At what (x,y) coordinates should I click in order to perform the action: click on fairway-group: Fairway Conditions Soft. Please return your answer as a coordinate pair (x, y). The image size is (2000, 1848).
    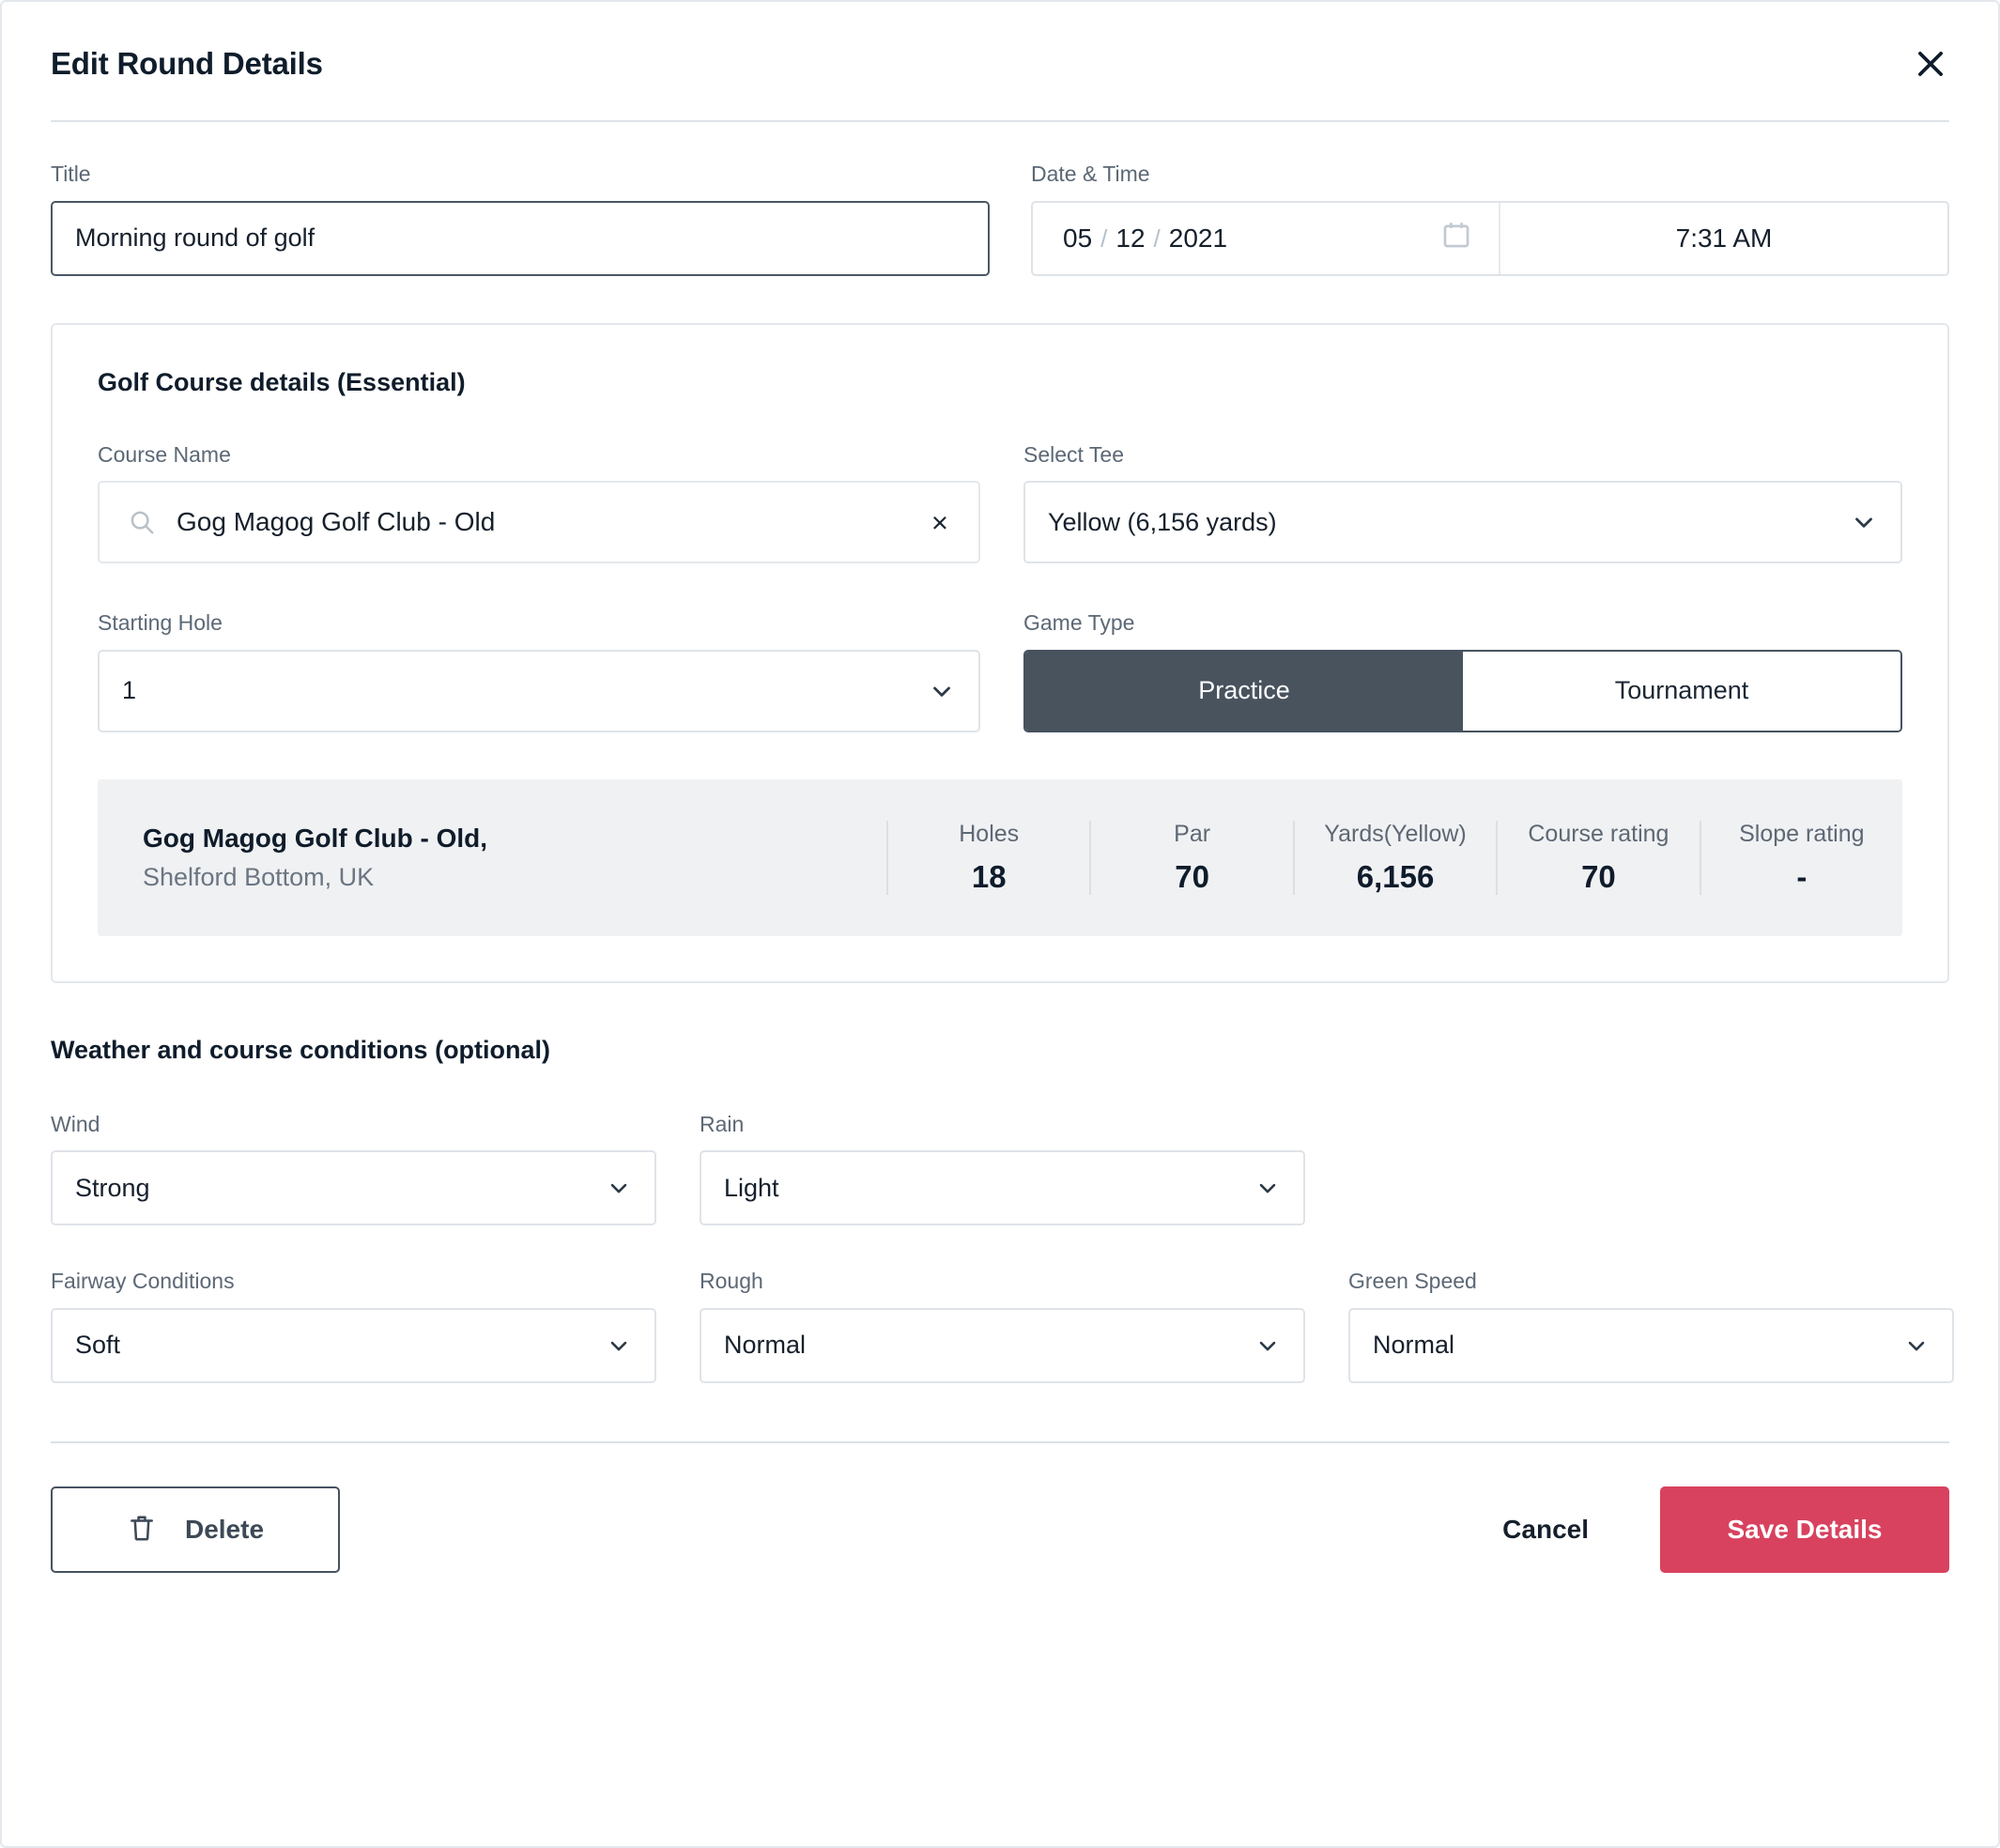
    Looking at the image, I should click on (353, 1326).